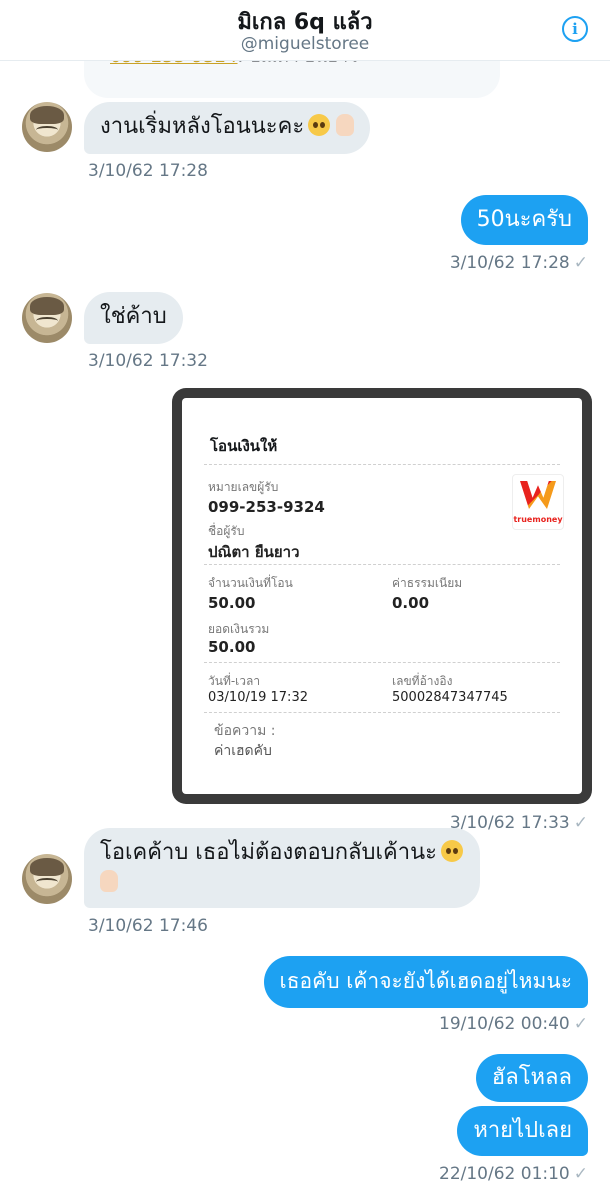  Describe the element at coordinates (239, 629) in the screenshot. I see `receipt-label: ยอดเงินรวม` at that location.